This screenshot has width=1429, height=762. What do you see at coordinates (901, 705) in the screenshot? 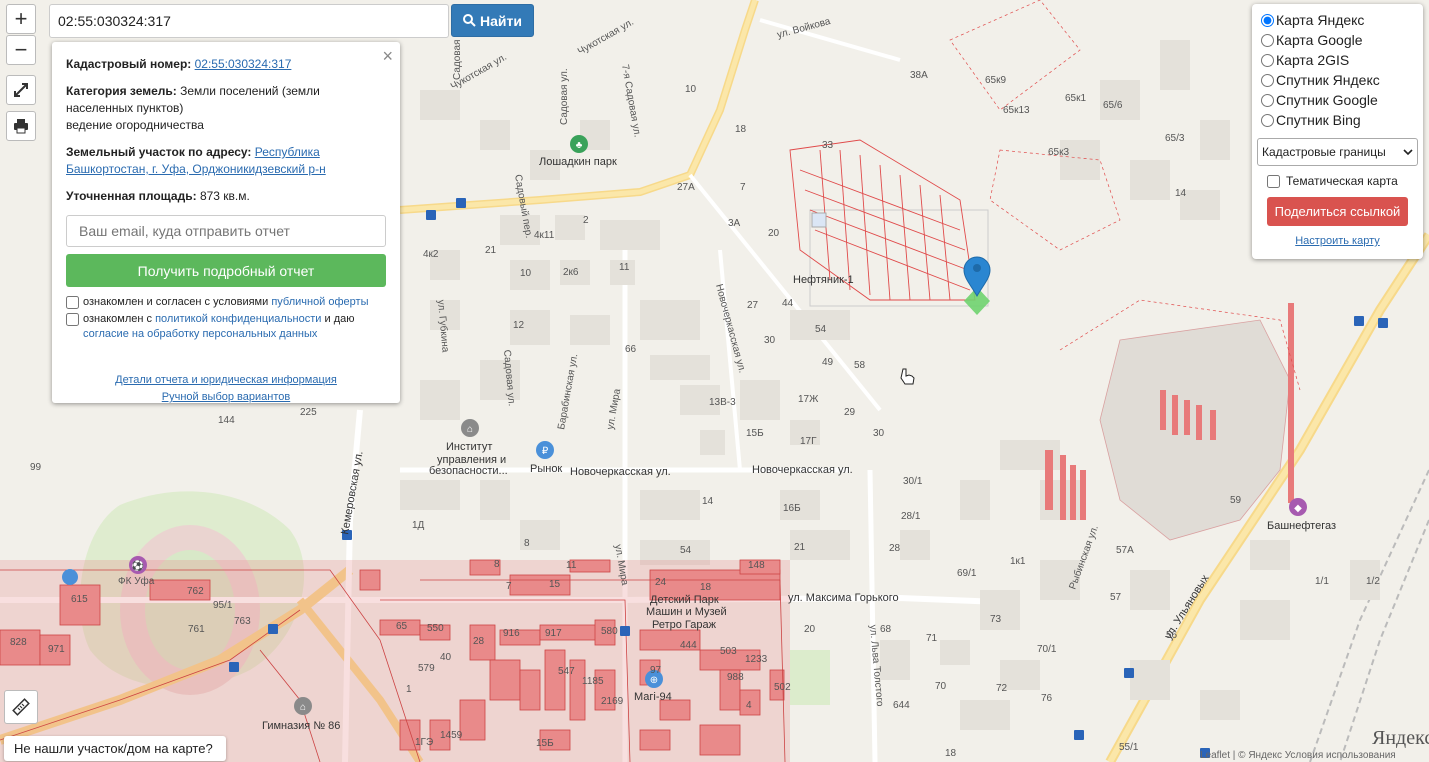
I see `house-number: 644` at bounding box center [901, 705].